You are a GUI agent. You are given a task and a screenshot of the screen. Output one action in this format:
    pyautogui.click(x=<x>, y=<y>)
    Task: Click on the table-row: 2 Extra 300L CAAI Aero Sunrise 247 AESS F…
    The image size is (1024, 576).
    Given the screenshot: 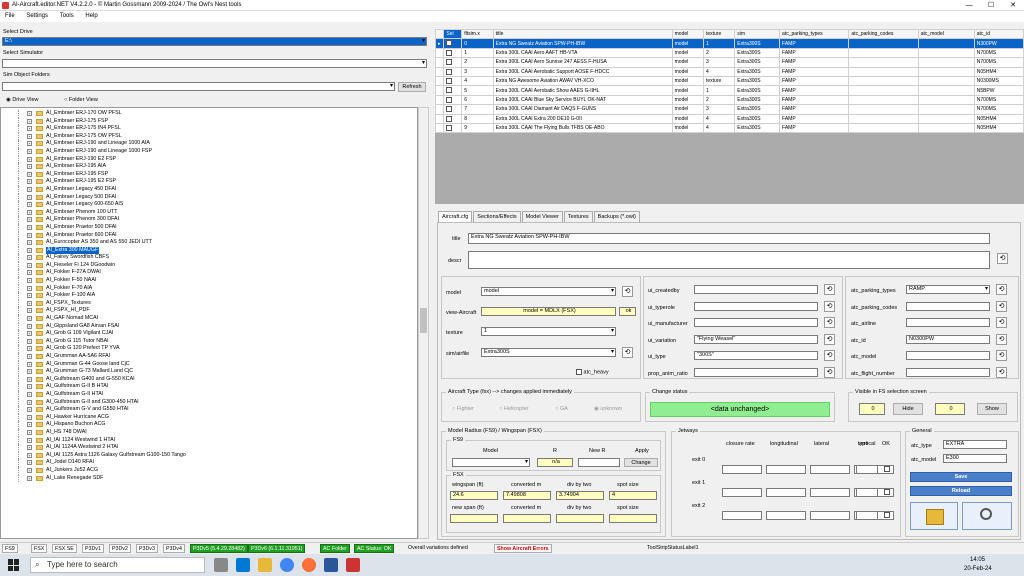 What is the action you would take?
    pyautogui.click(x=729, y=62)
    